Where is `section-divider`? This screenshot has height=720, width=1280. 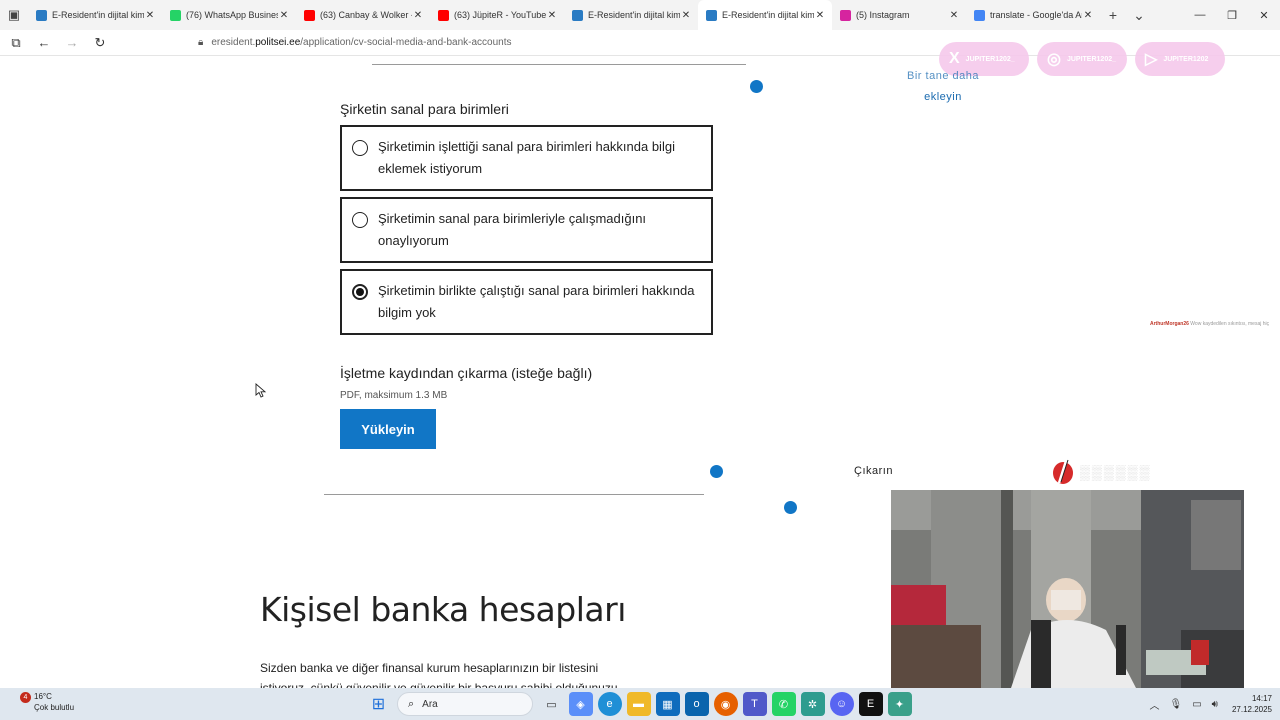 section-divider is located at coordinates (514, 494).